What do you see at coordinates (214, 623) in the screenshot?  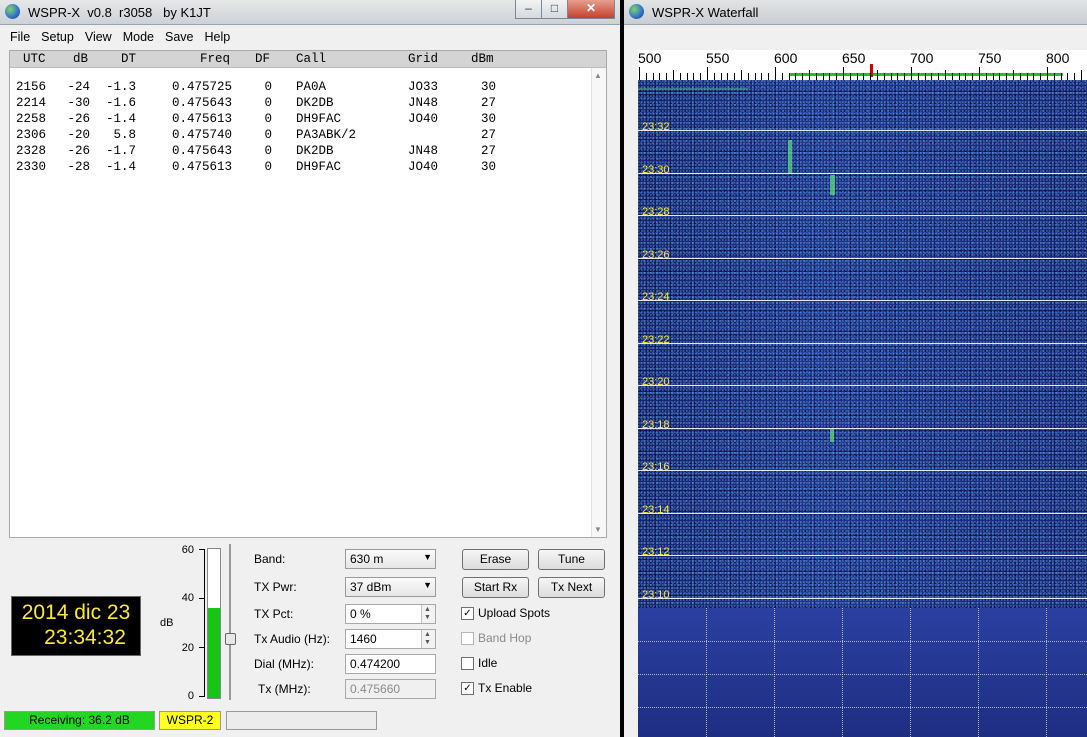 I see `signal-level-meter` at bounding box center [214, 623].